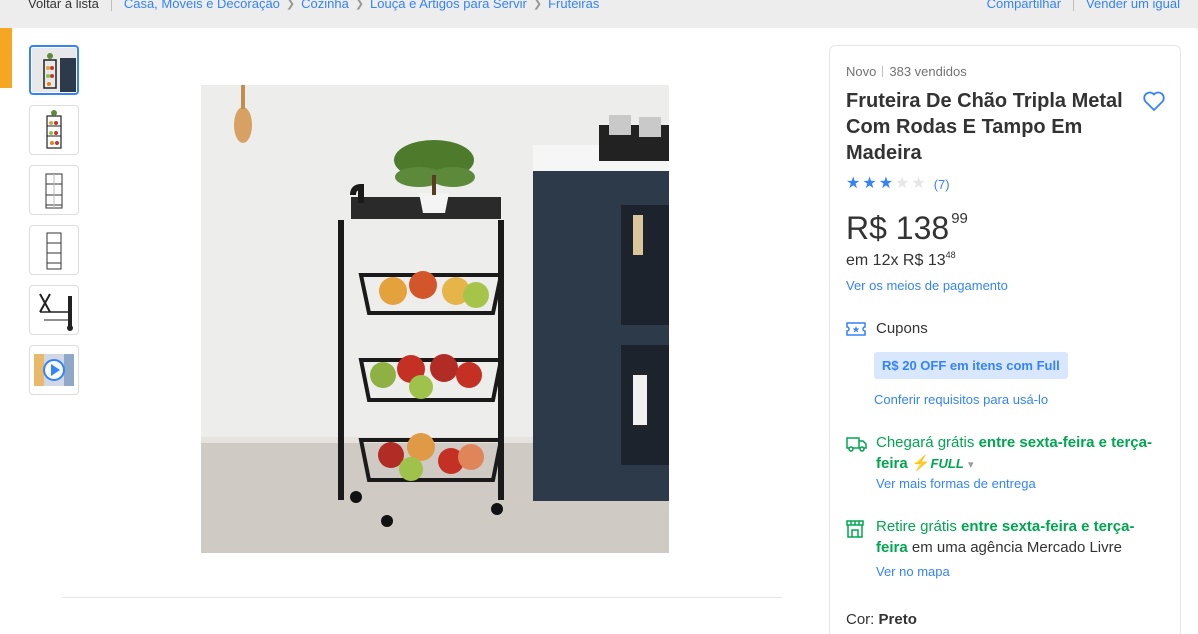 The image size is (1198, 634). I want to click on thumbnail-product-photo, so click(54, 70).